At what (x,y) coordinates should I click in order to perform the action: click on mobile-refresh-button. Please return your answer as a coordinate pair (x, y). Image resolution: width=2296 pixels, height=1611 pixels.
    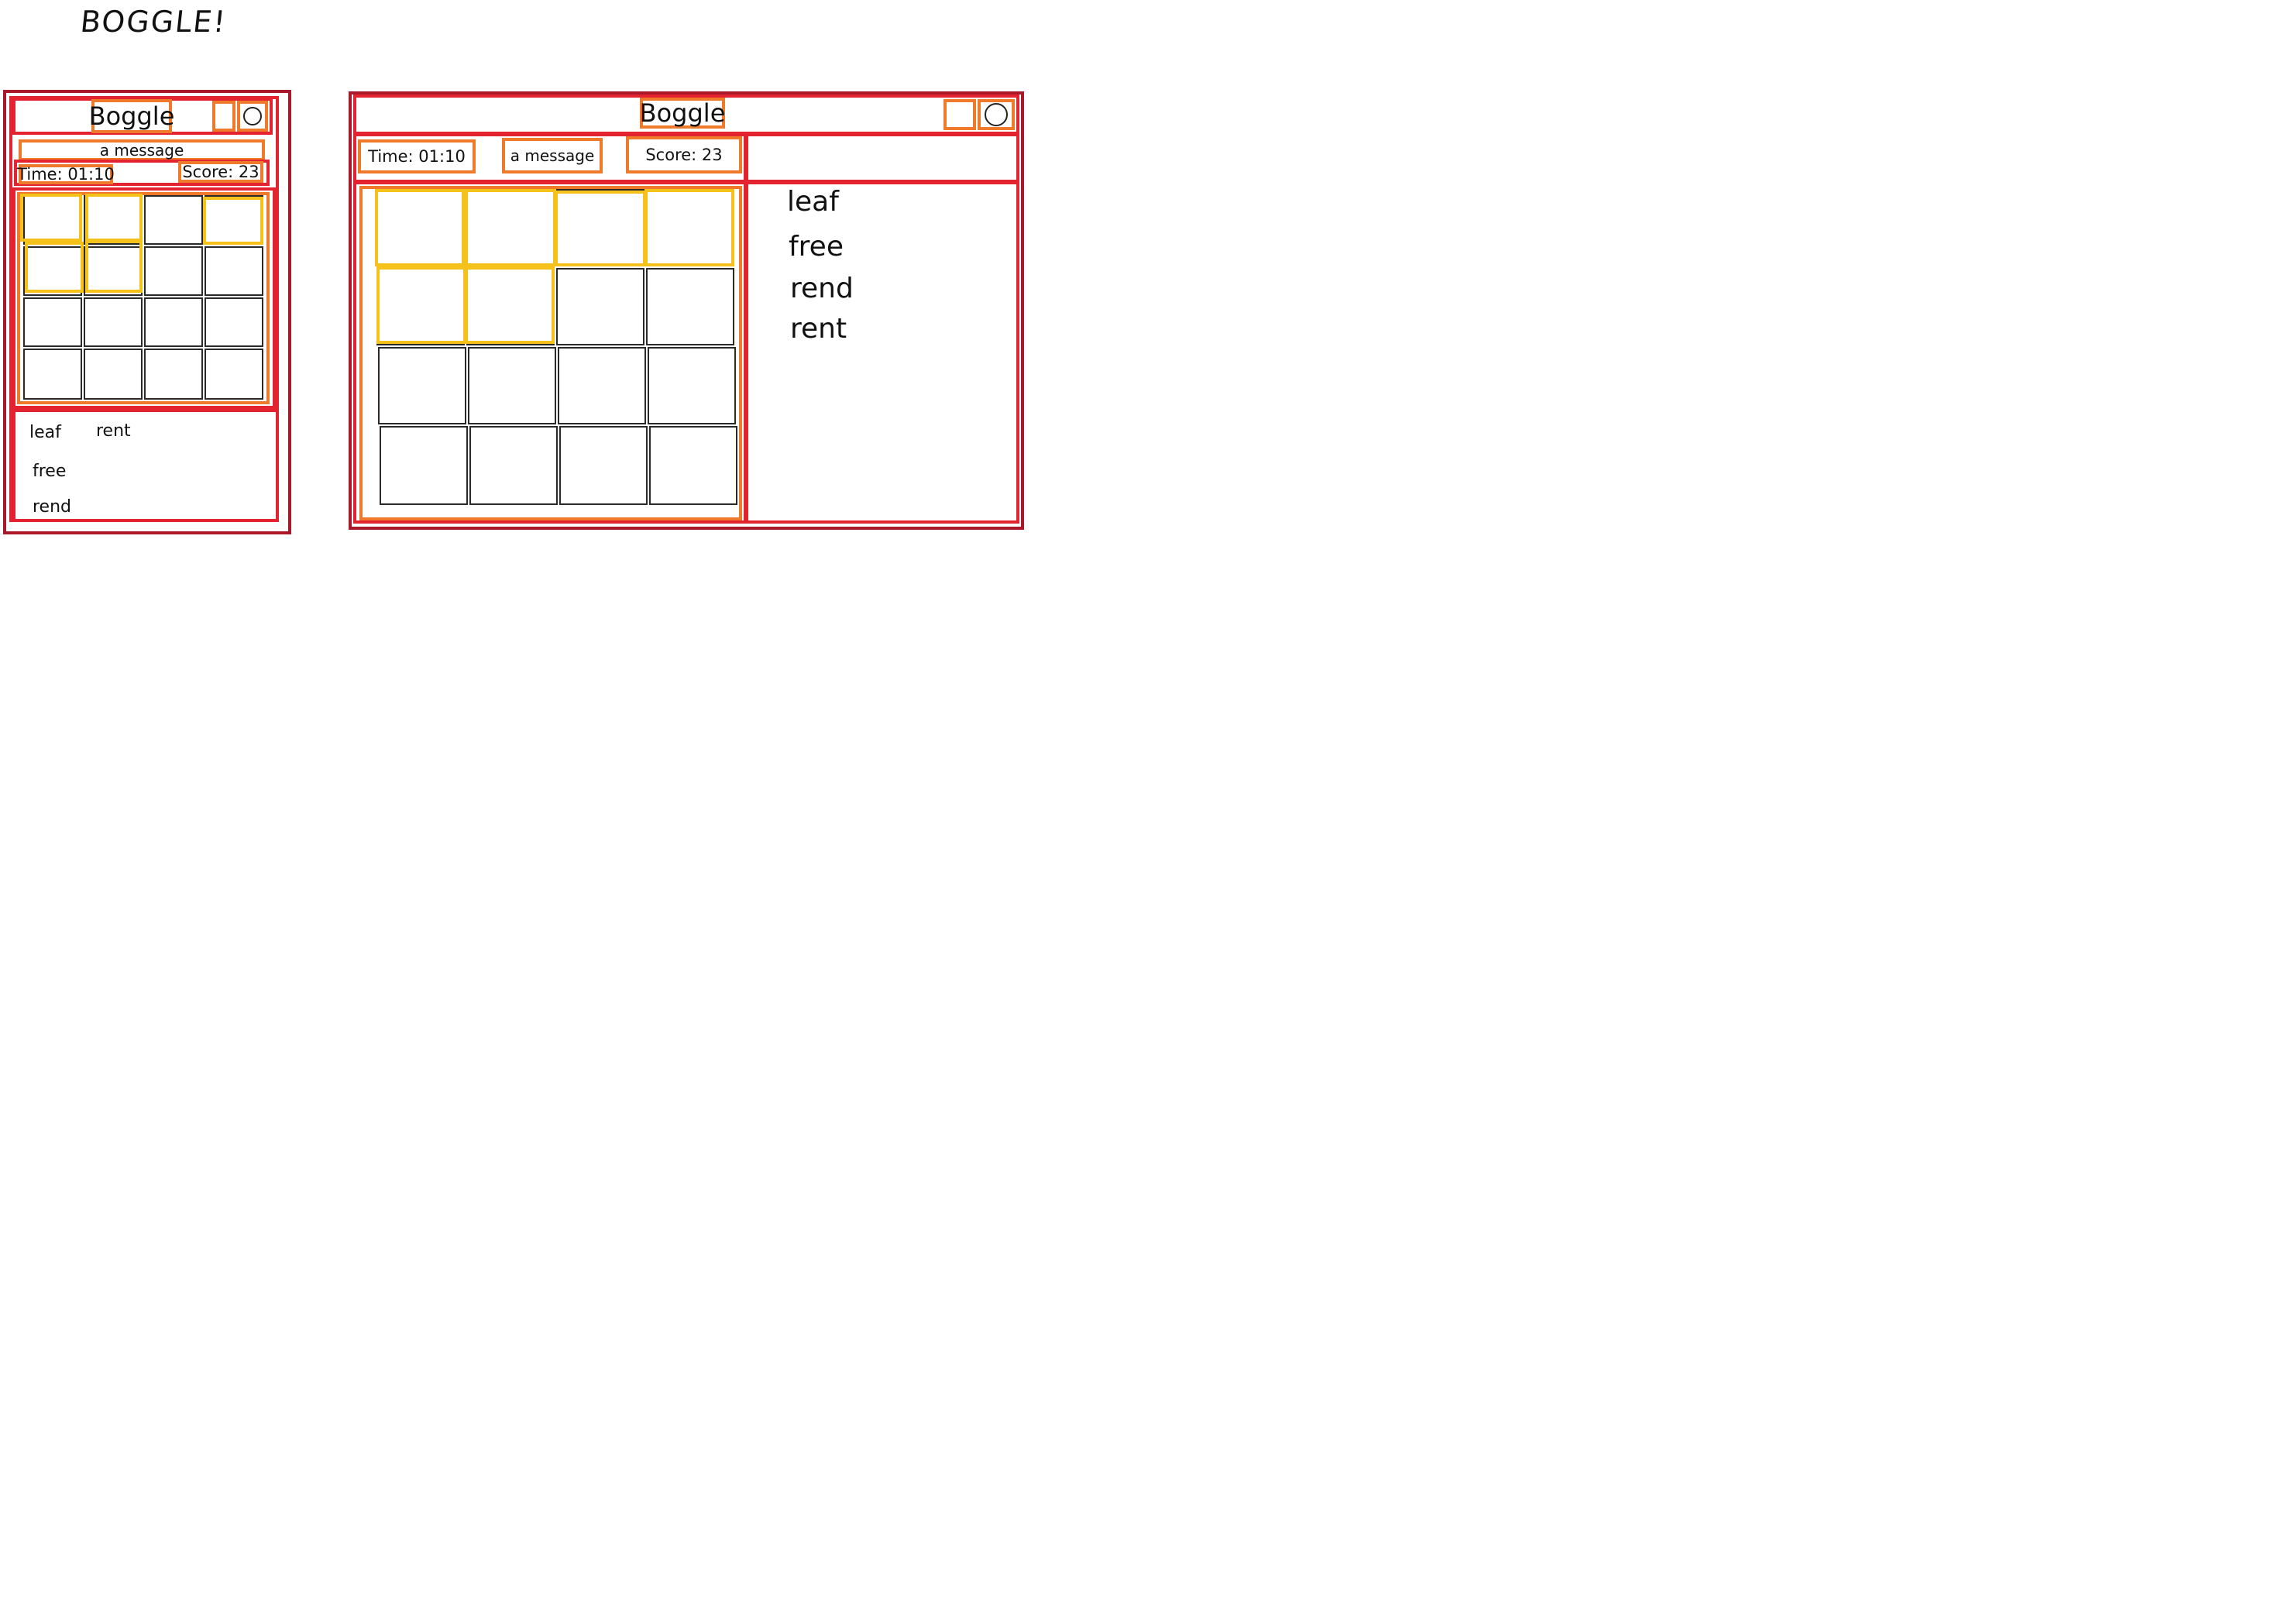
    Looking at the image, I should click on (252, 116).